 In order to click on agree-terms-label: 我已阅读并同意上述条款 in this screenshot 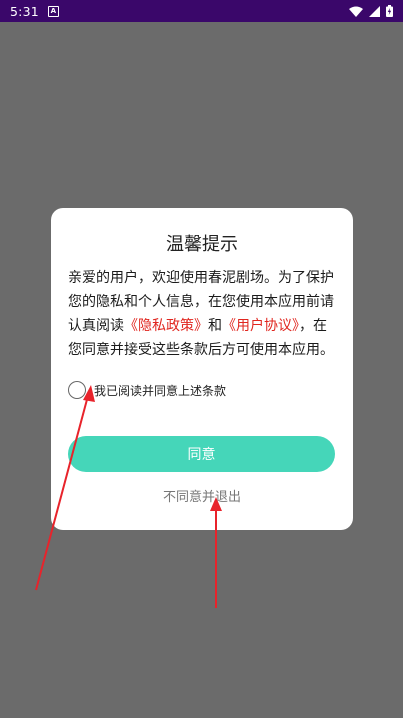, I will do `click(160, 390)`.